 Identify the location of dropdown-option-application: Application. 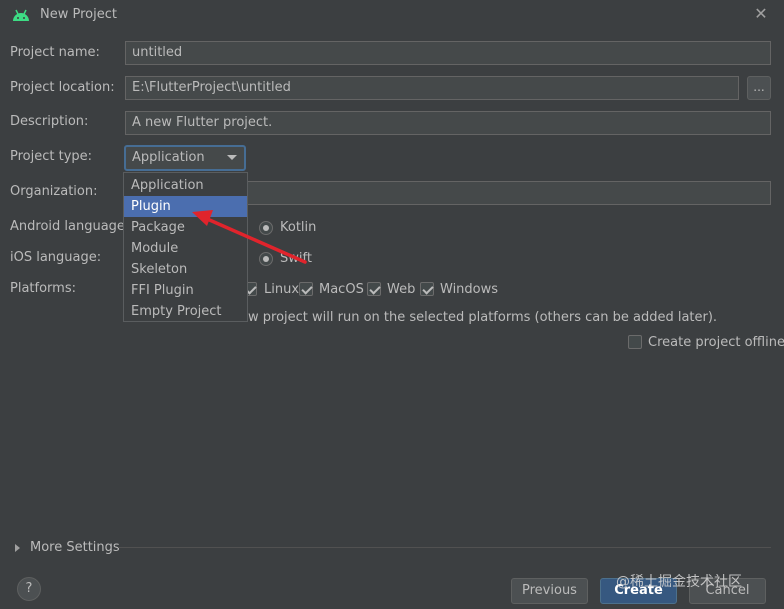
(185, 185).